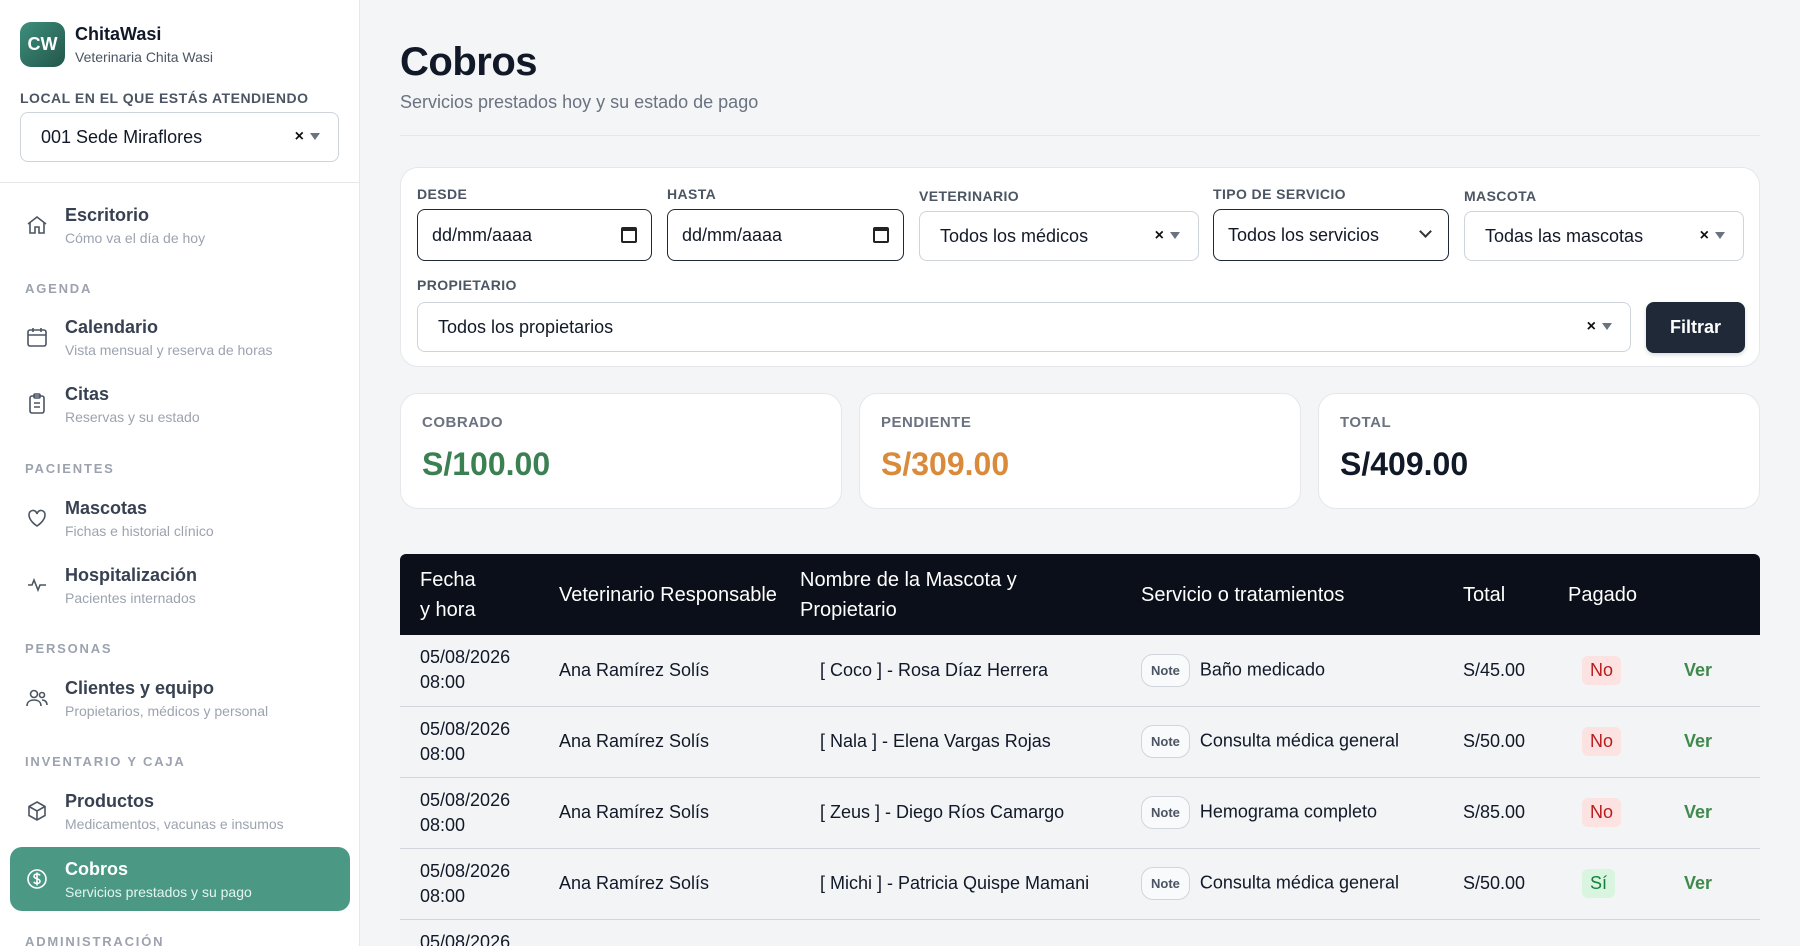 Image resolution: width=1800 pixels, height=946 pixels. I want to click on hasta-value: dd/mm/aaaa, so click(732, 234).